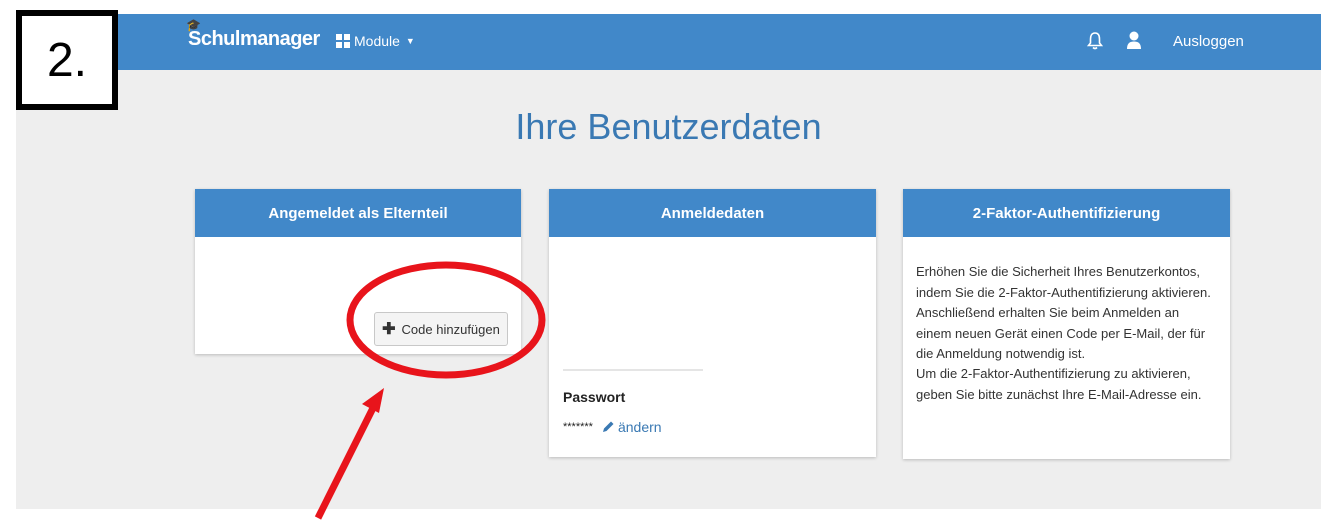 The height and width of the screenshot is (521, 1337). What do you see at coordinates (430, 390) in the screenshot?
I see `annotation-overlay` at bounding box center [430, 390].